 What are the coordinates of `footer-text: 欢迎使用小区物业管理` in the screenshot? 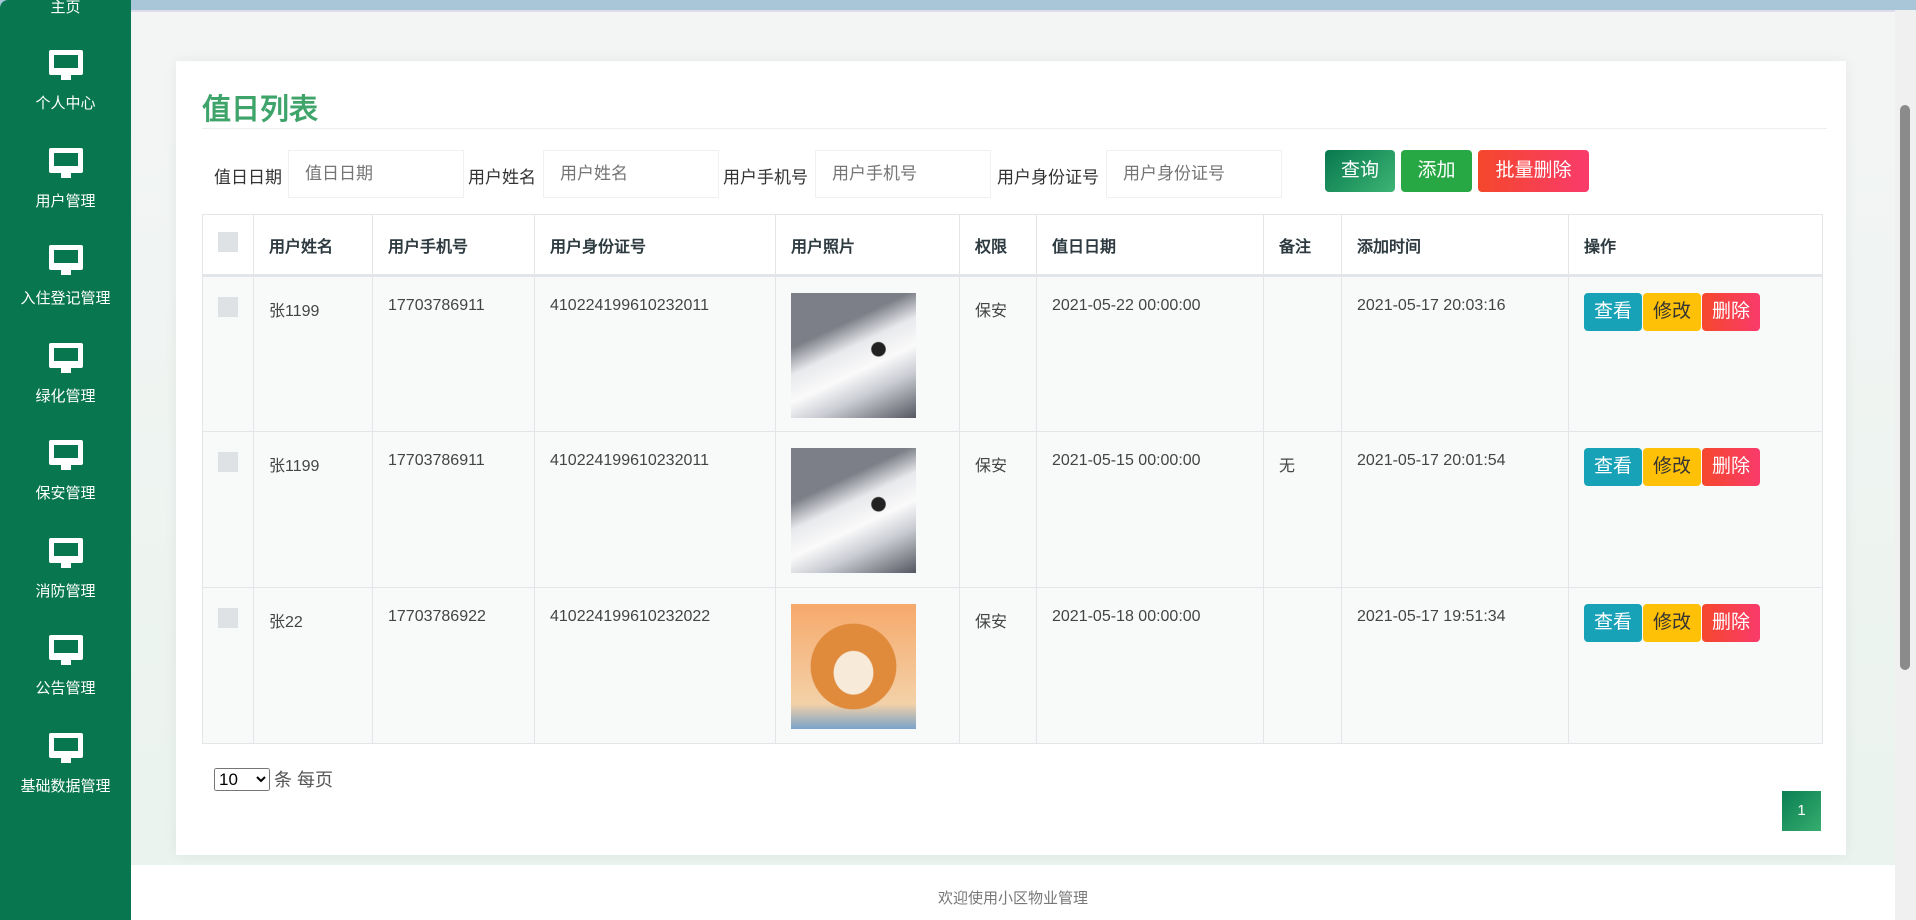 It's located at (1012, 898).